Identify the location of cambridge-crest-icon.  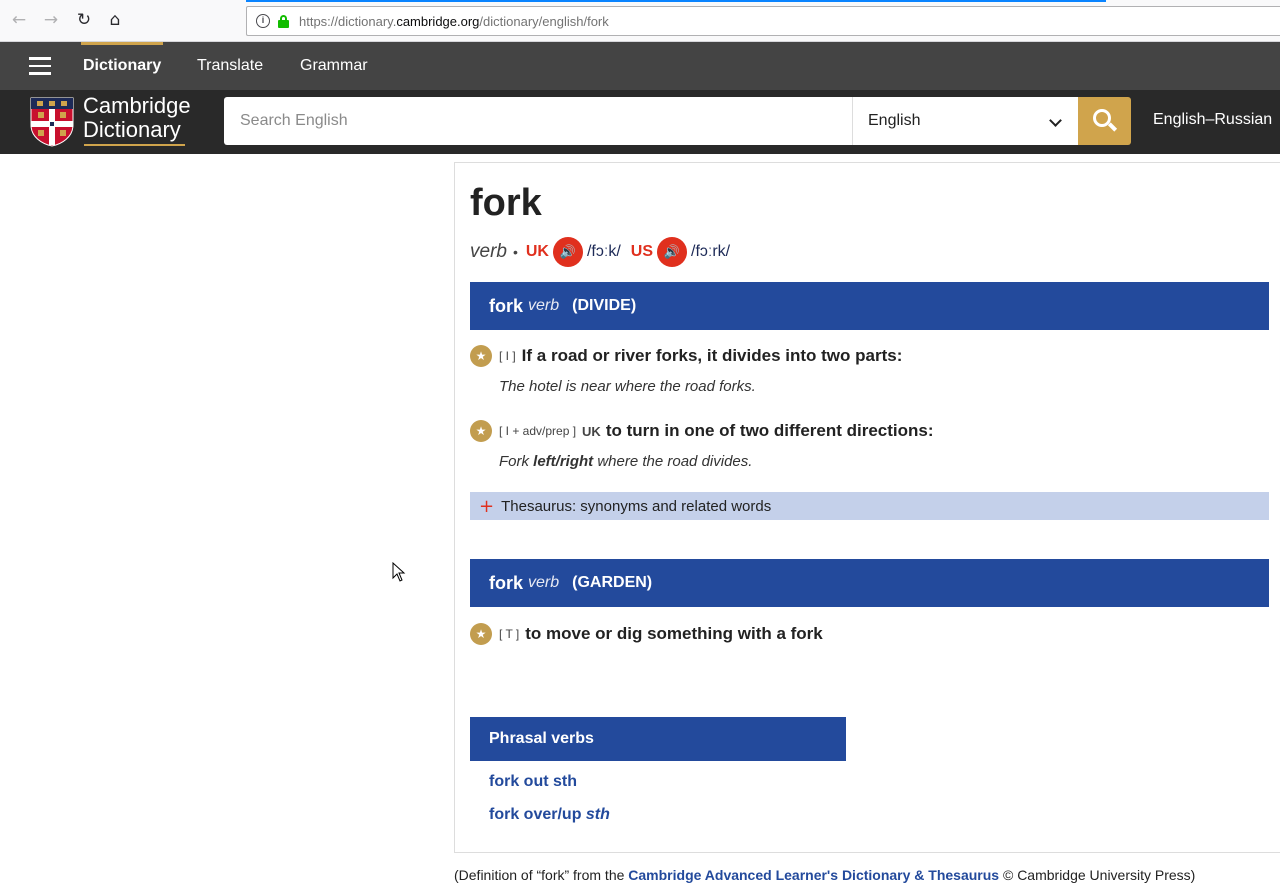
(52, 122).